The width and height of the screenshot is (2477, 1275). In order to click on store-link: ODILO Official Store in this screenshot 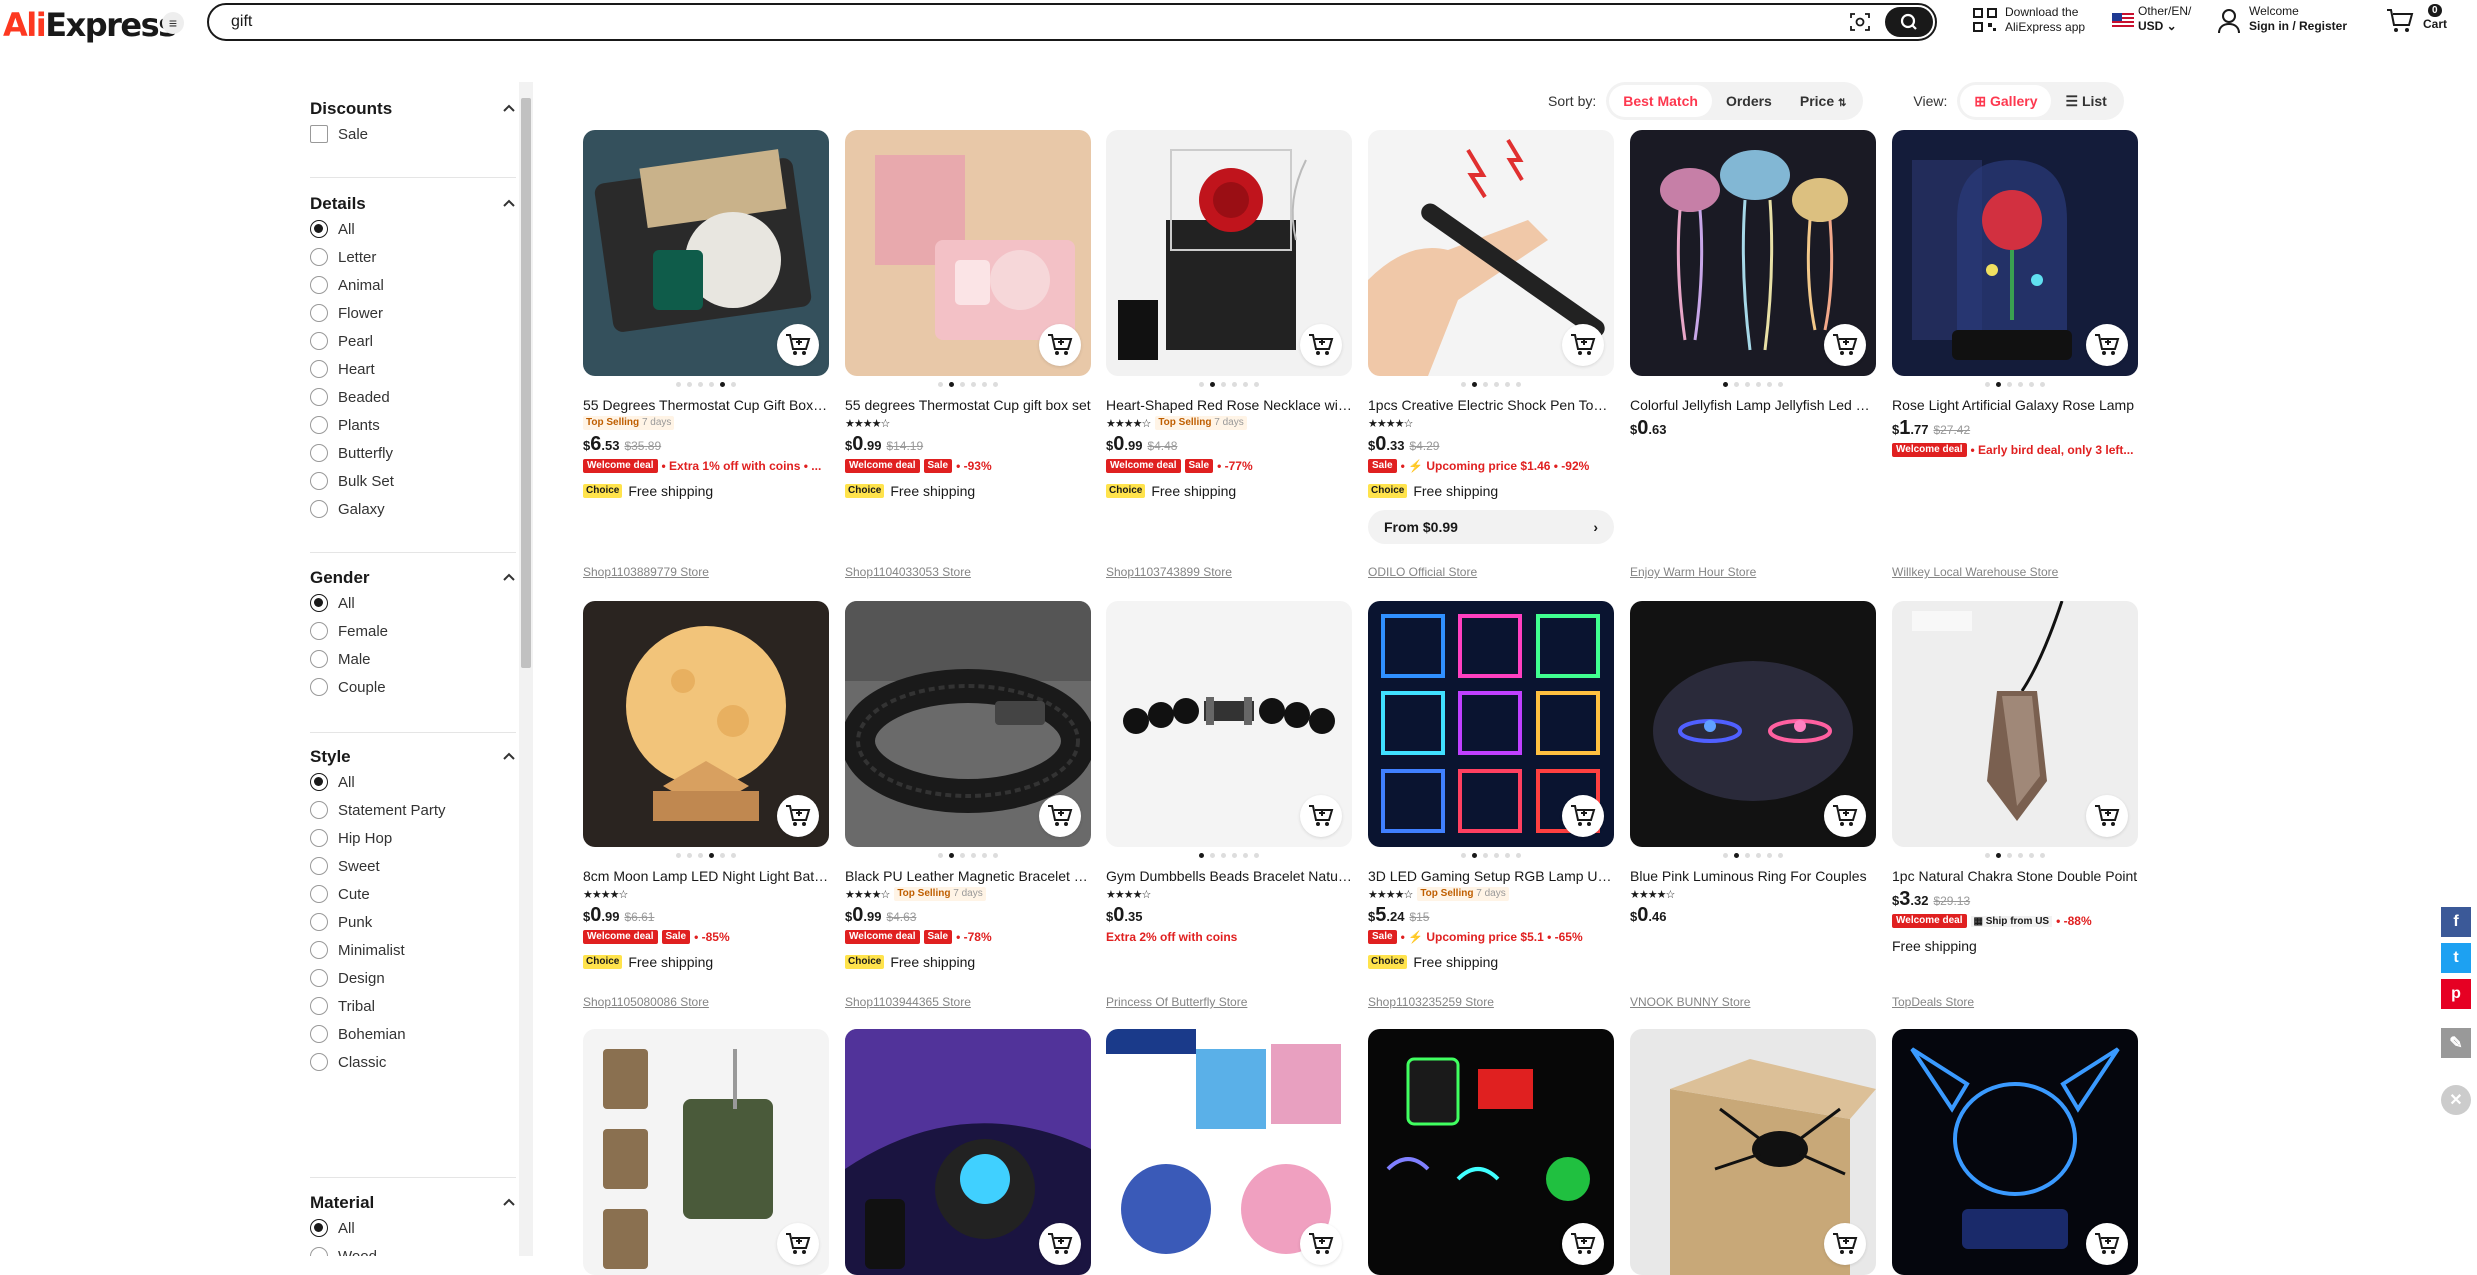, I will do `click(1422, 572)`.